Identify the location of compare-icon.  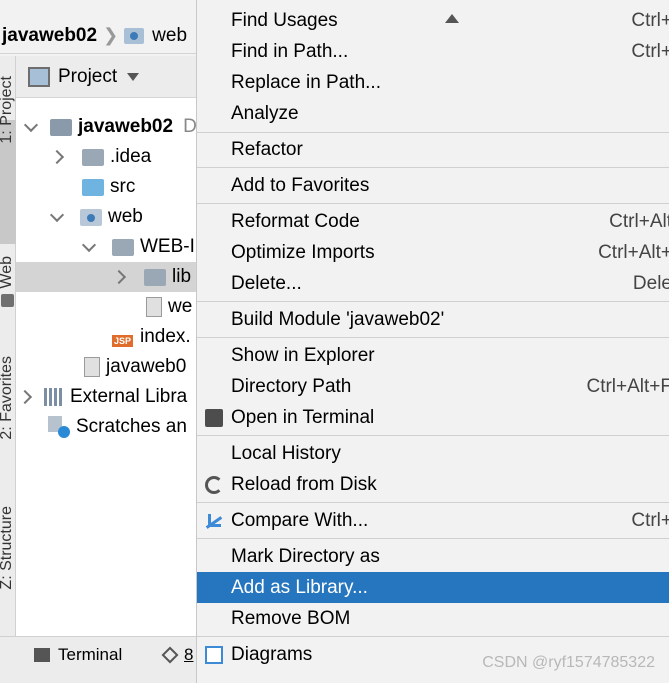
(214, 521).